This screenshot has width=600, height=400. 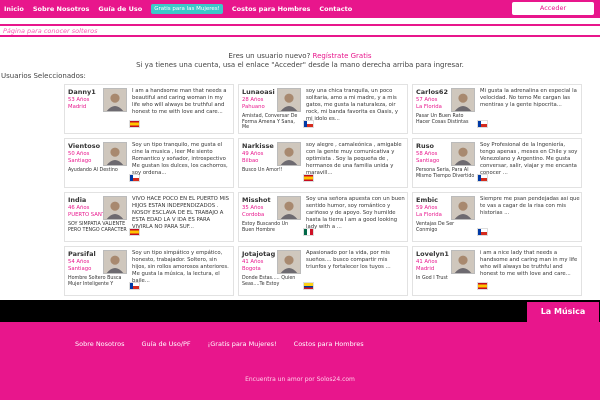 What do you see at coordinates (120, 9) in the screenshot?
I see `nav-guia-de-uso: Guía de Uso` at bounding box center [120, 9].